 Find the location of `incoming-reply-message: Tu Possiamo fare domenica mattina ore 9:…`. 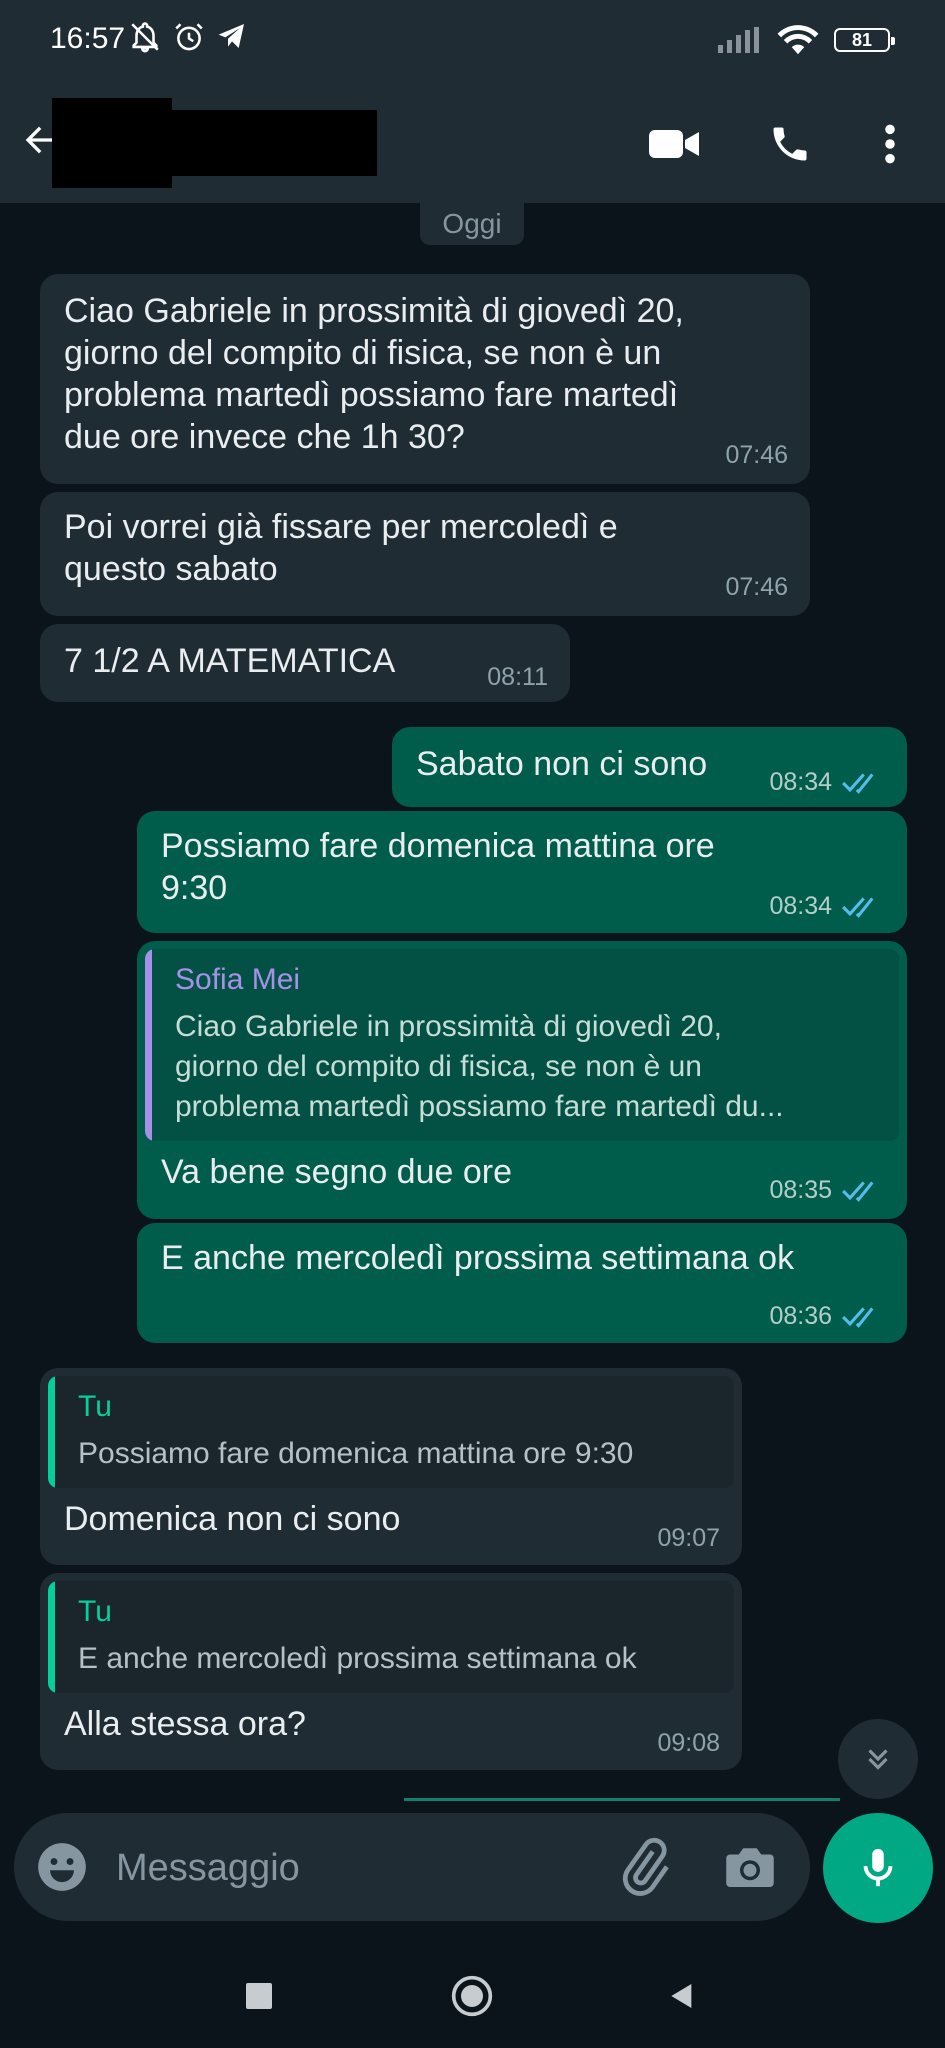

incoming-reply-message: Tu Possiamo fare domenica mattina ore 9:… is located at coordinates (391, 1466).